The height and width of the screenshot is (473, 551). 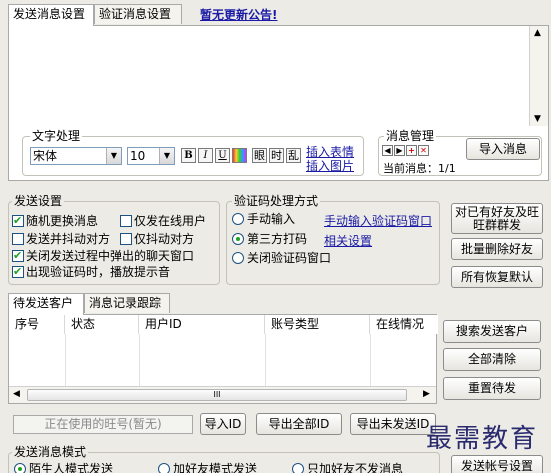 What do you see at coordinates (102, 324) in the screenshot?
I see `column-header-status: 状态` at bounding box center [102, 324].